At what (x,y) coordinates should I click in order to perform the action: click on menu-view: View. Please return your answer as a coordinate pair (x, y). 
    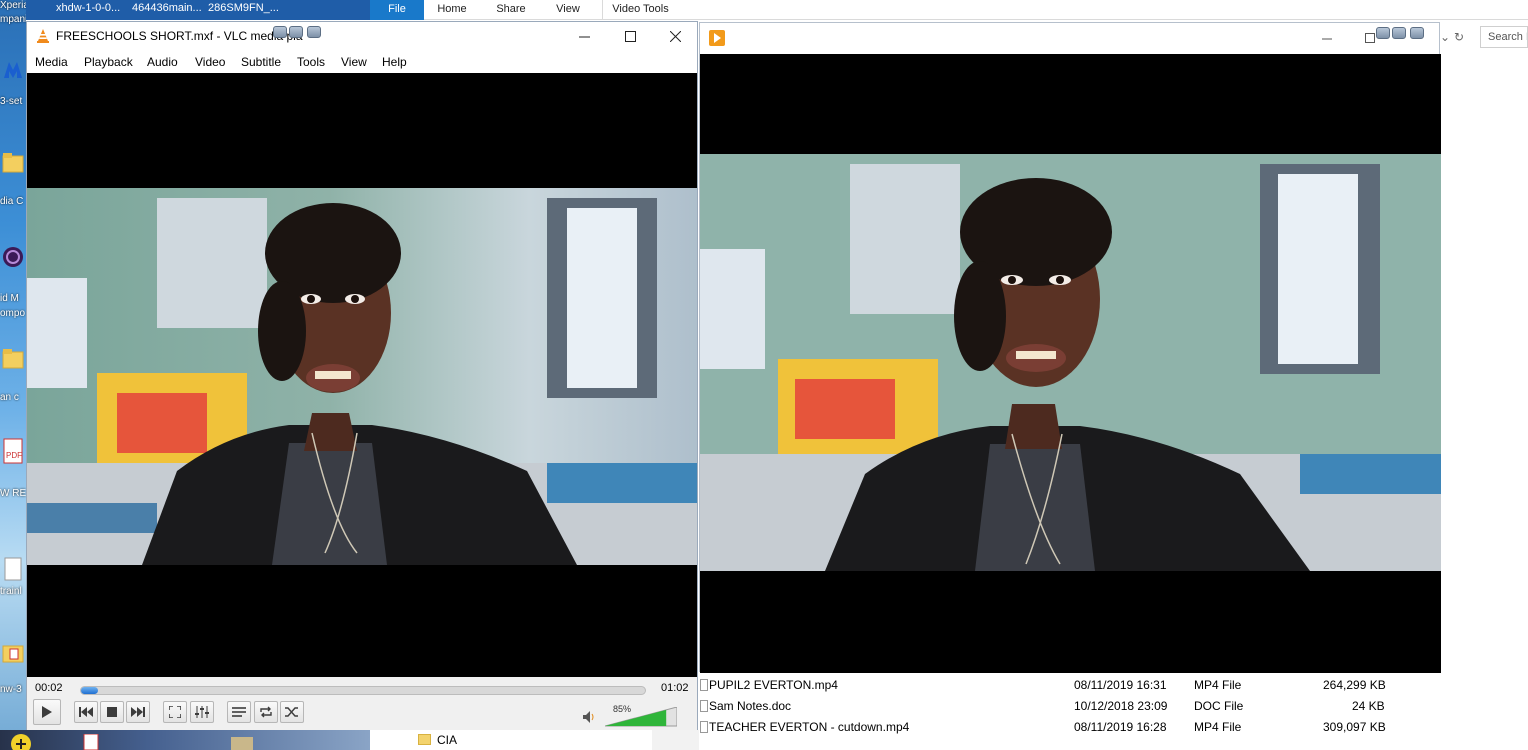
    Looking at the image, I should click on (354, 62).